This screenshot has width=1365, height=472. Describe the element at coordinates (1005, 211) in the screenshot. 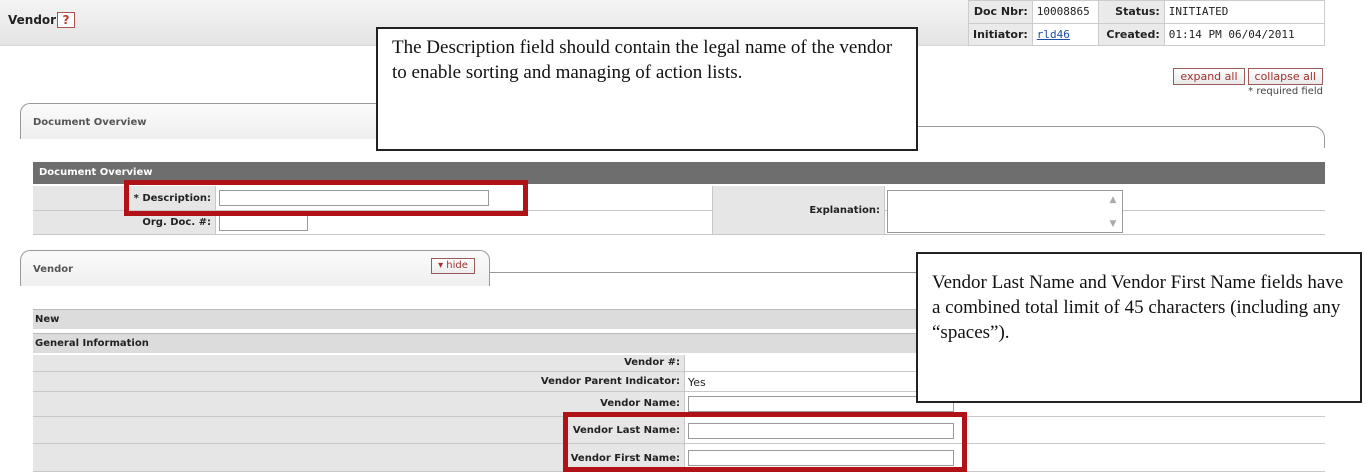

I see `explanation-textarea` at that location.